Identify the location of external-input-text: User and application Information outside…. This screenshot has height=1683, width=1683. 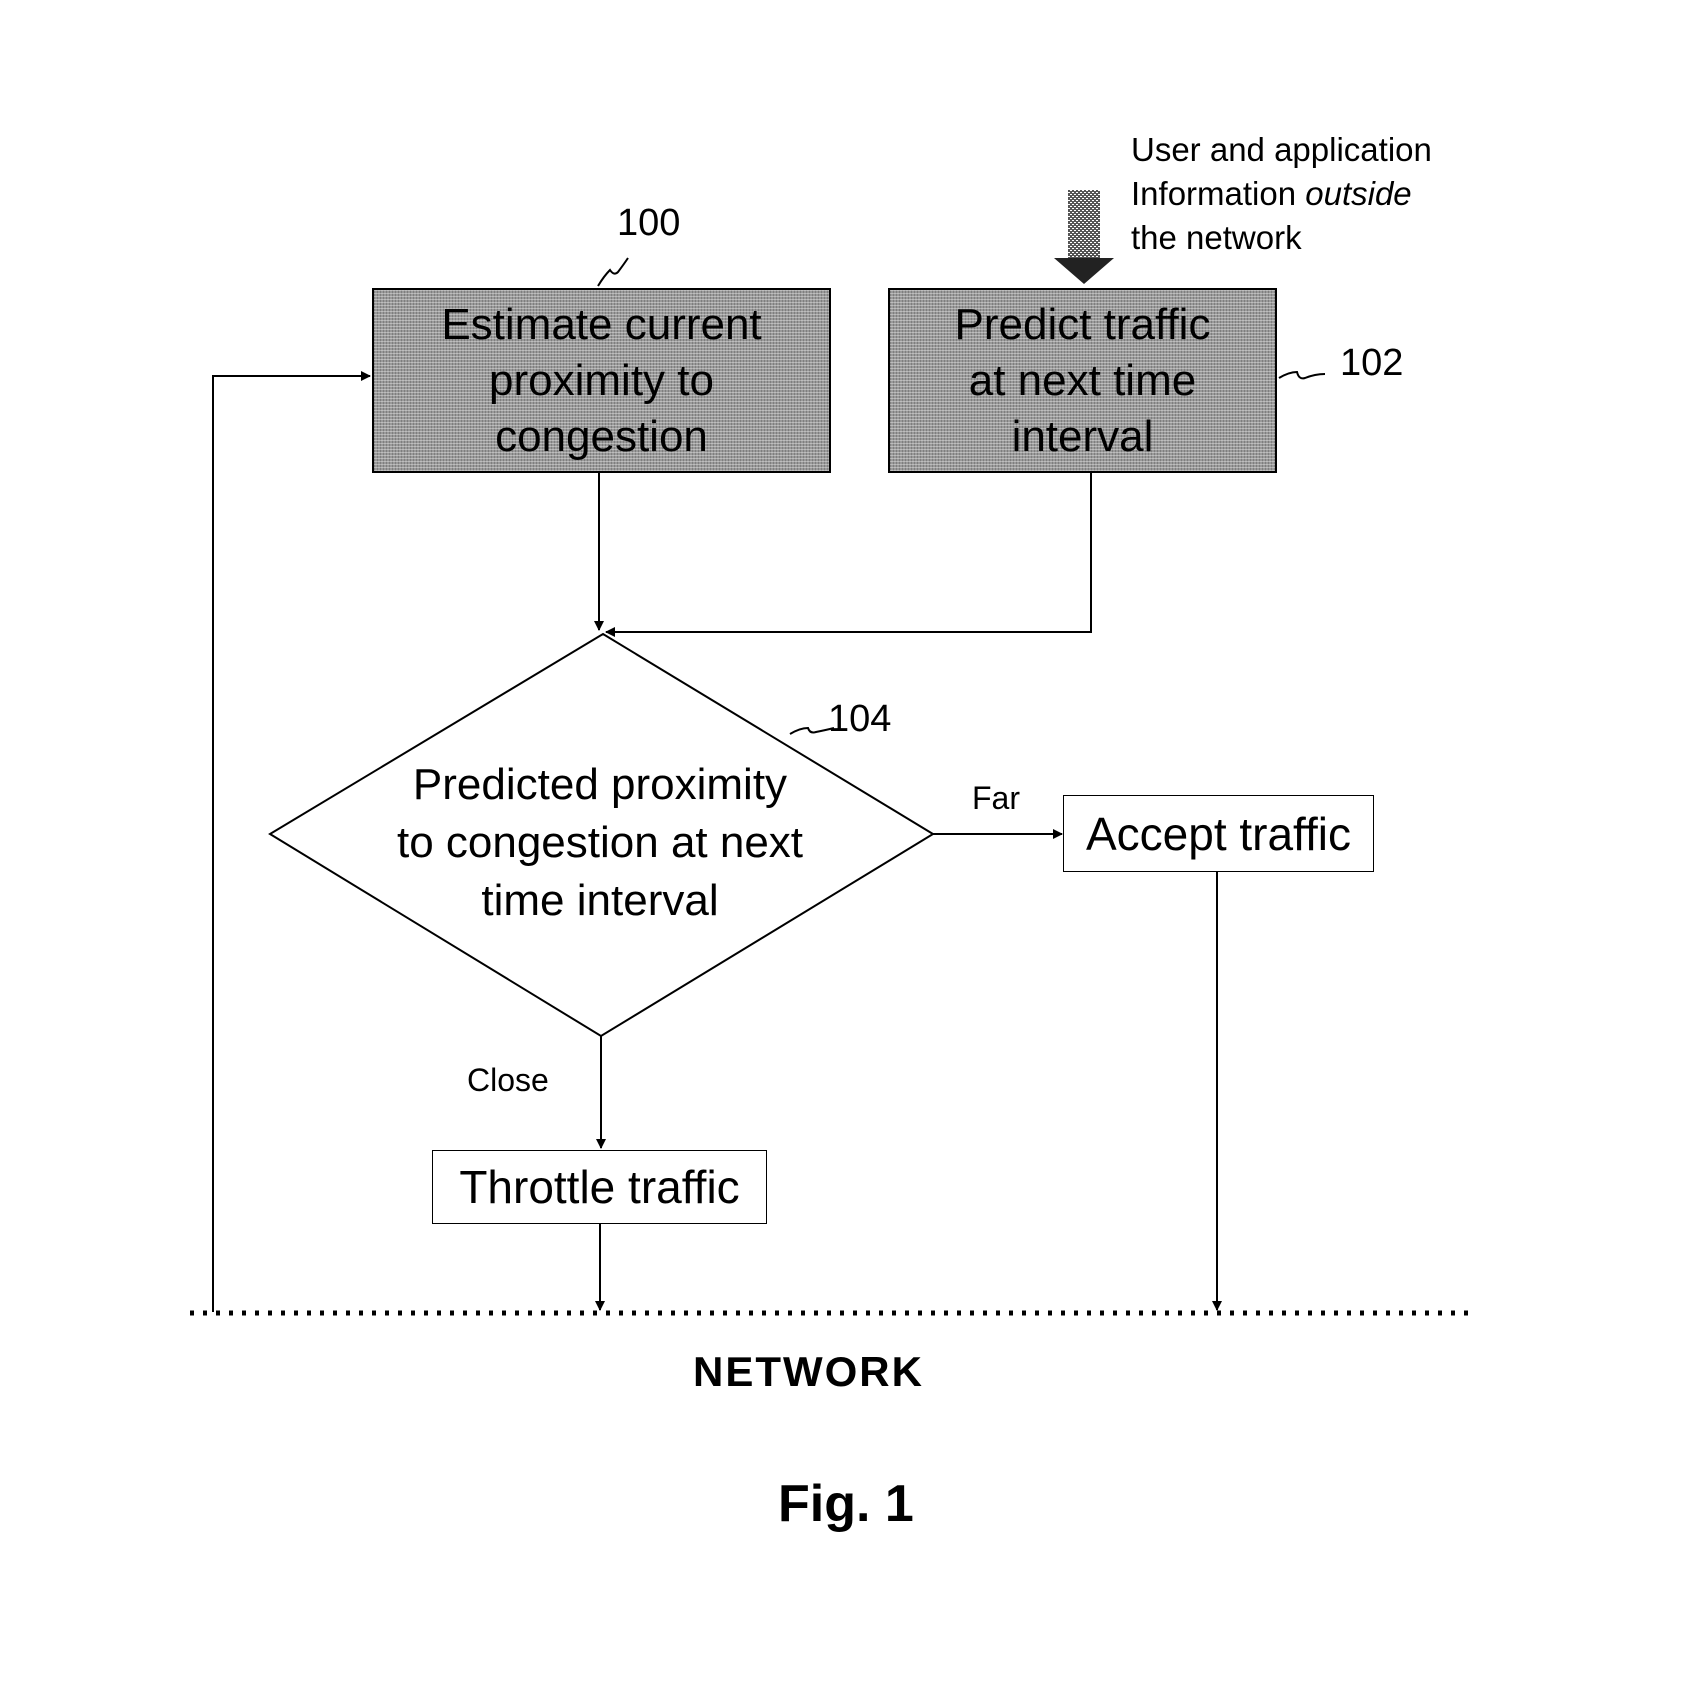
(1281, 193).